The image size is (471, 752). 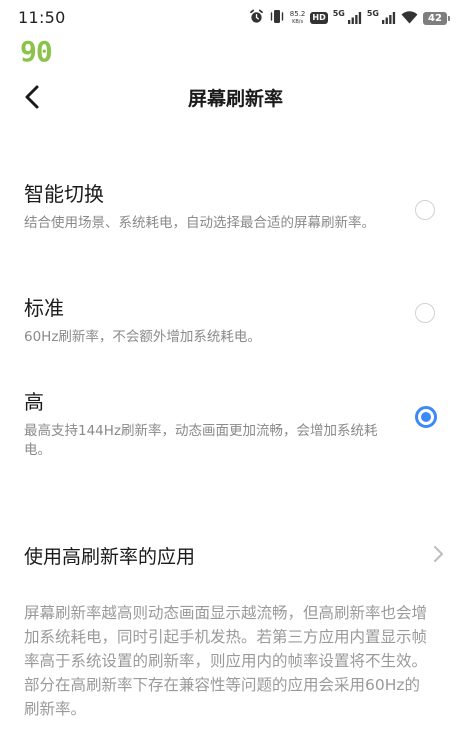 I want to click on option-smart-switch: 智能切换 结合使用场景、系统耗电，自动选择最合适的屏幕刷新率。, so click(x=235, y=213).